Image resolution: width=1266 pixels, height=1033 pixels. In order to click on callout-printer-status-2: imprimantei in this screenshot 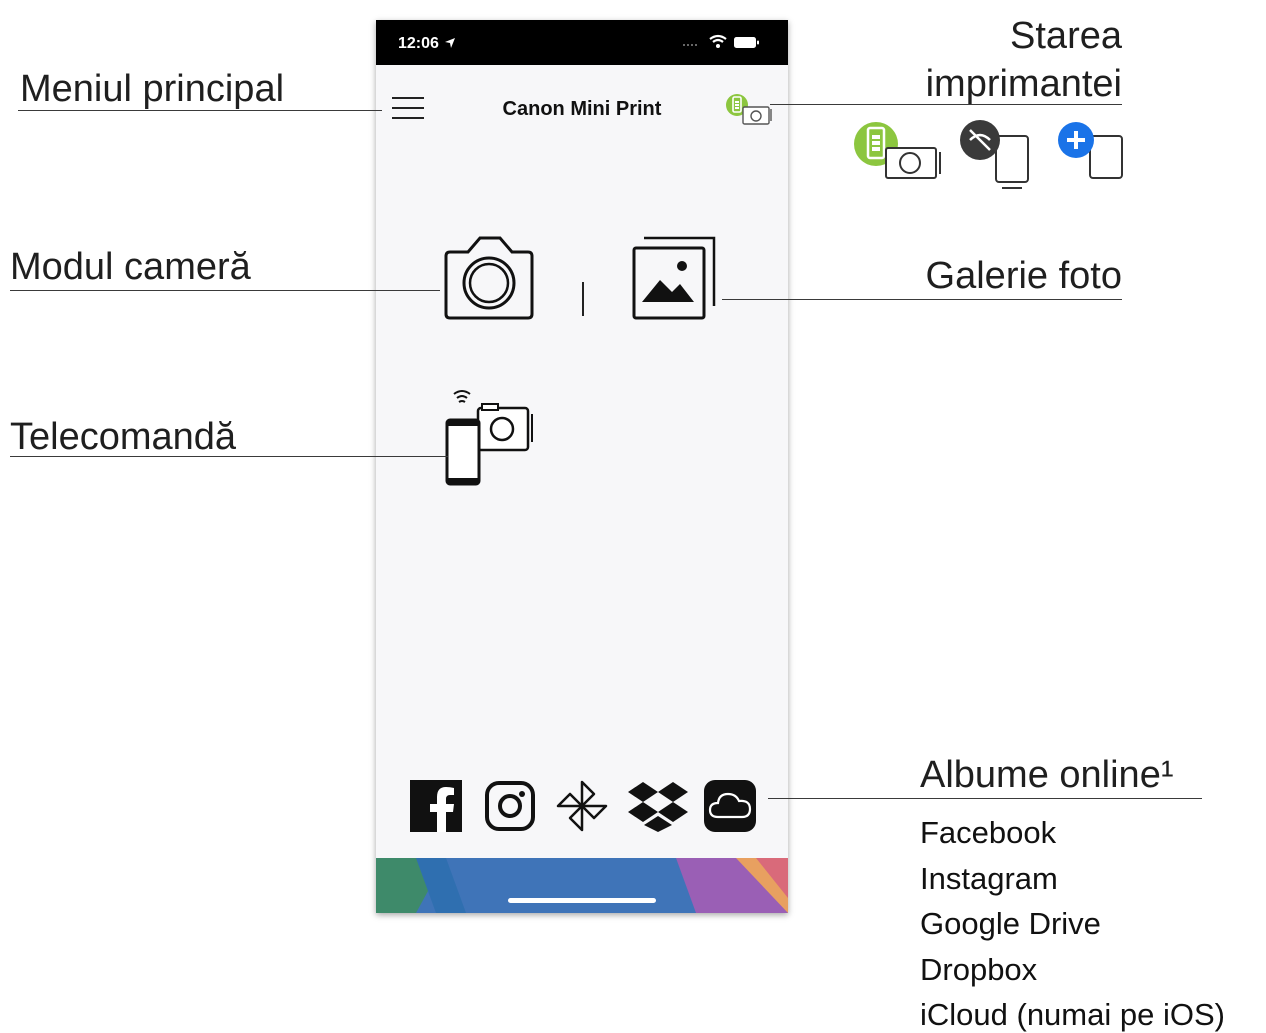, I will do `click(1023, 84)`.